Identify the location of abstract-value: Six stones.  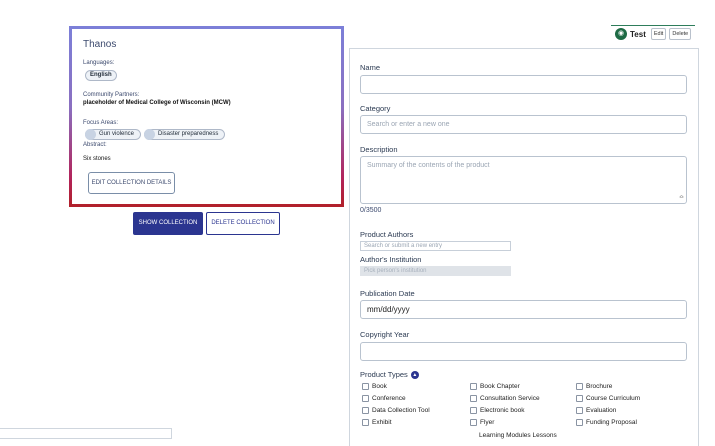
(97, 159).